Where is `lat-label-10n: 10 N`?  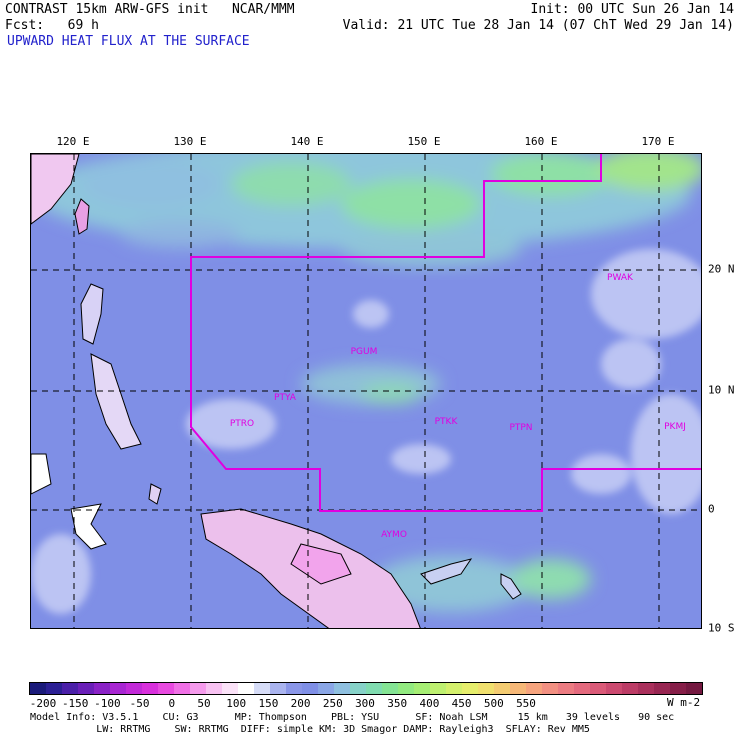 lat-label-10n: 10 N is located at coordinates (721, 390).